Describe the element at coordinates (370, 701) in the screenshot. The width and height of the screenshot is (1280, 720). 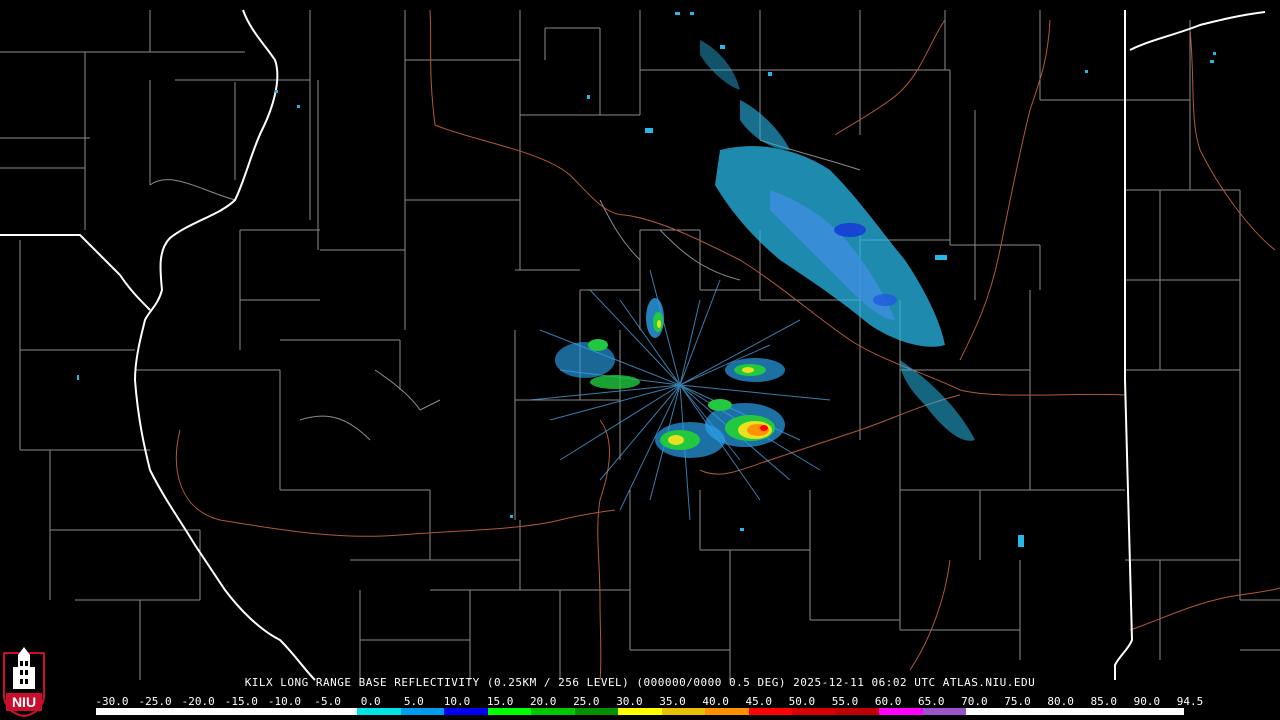
I see `colorbar-tick-label: 0.0` at that location.